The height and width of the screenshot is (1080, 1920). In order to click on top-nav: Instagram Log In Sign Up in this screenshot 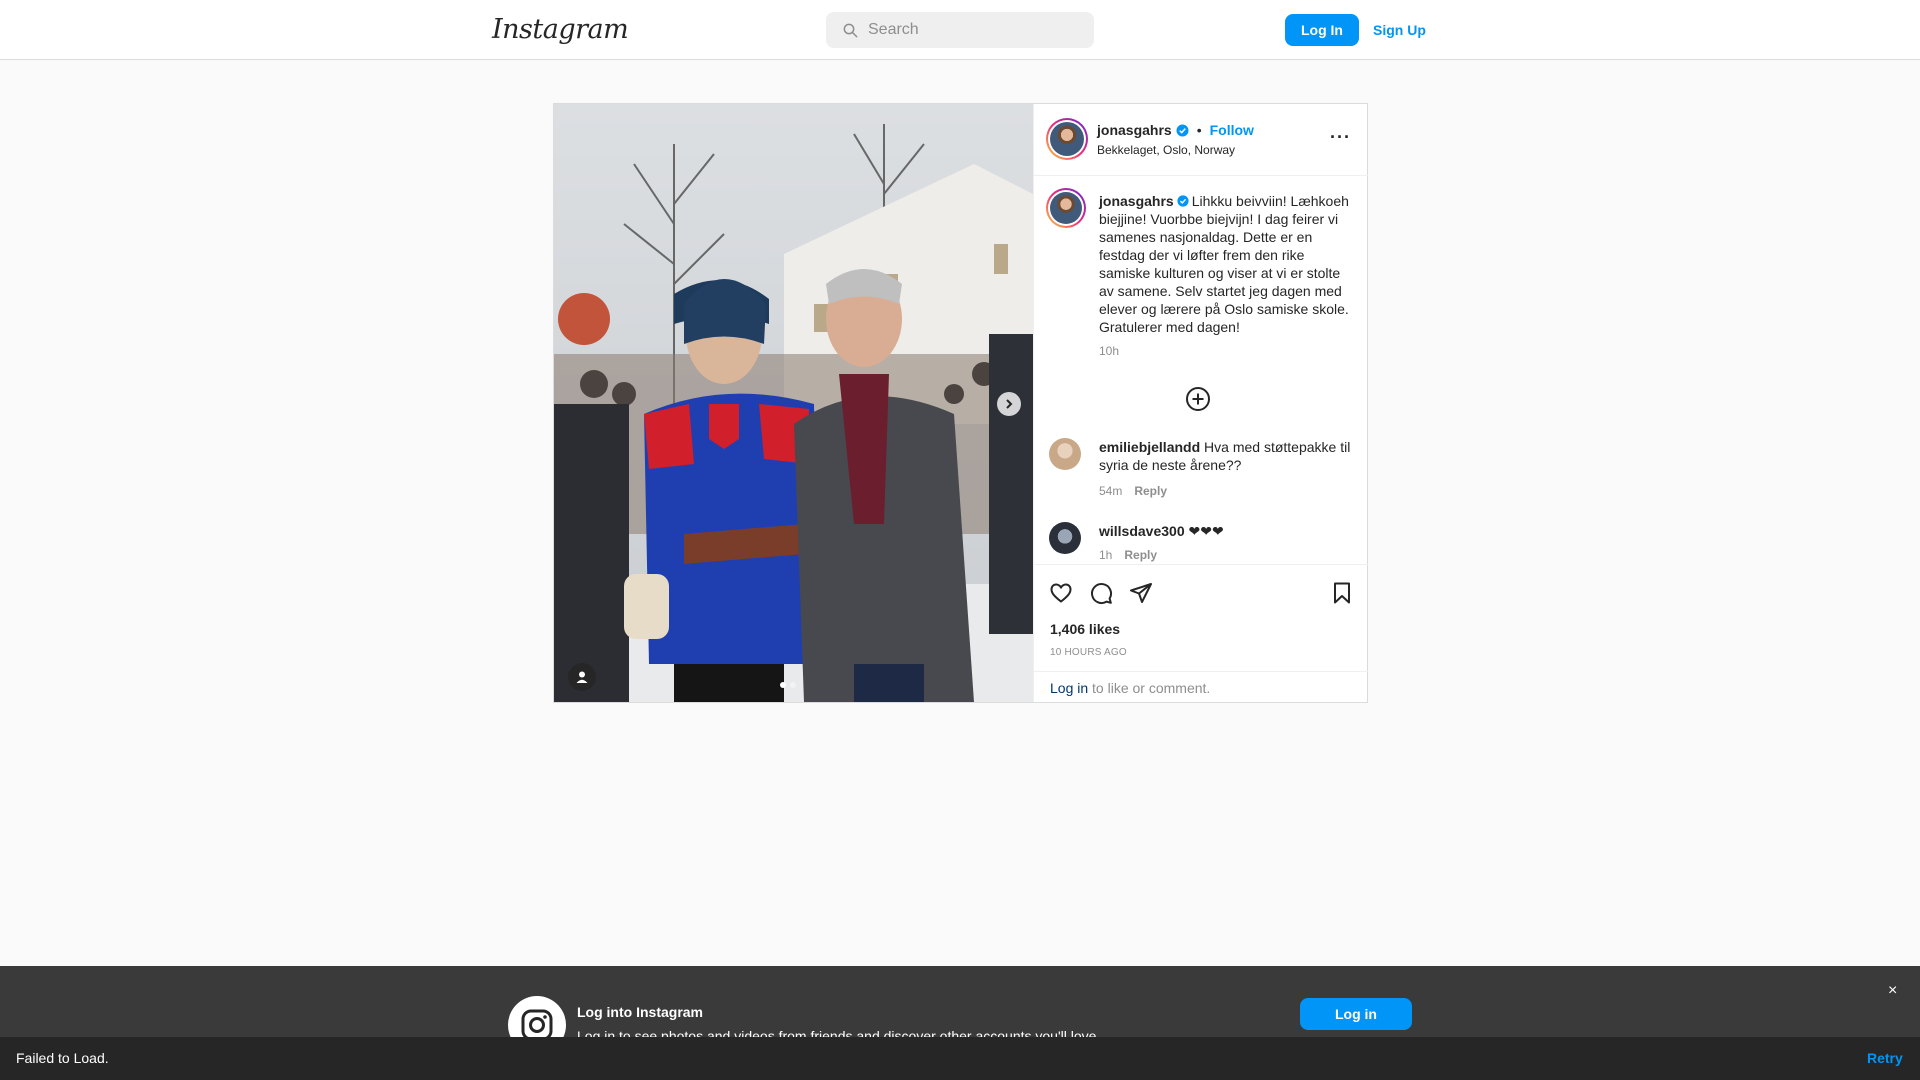, I will do `click(960, 30)`.